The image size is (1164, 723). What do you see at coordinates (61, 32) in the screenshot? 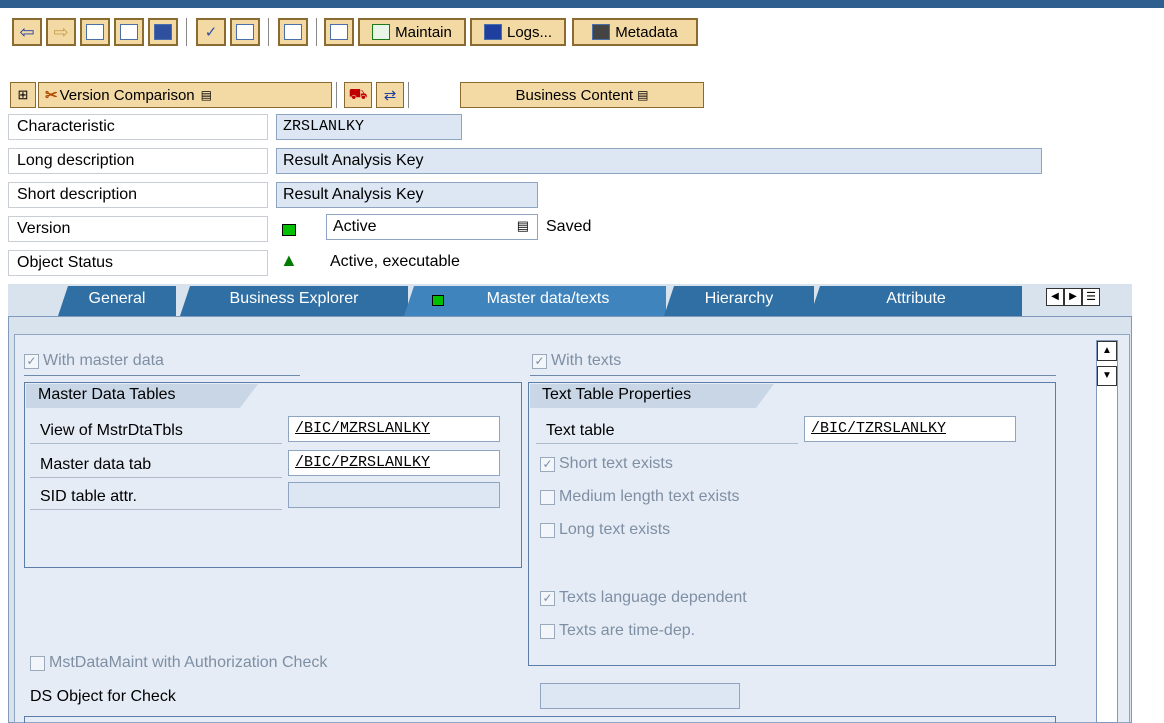
I see `forward-button: ⇨` at bounding box center [61, 32].